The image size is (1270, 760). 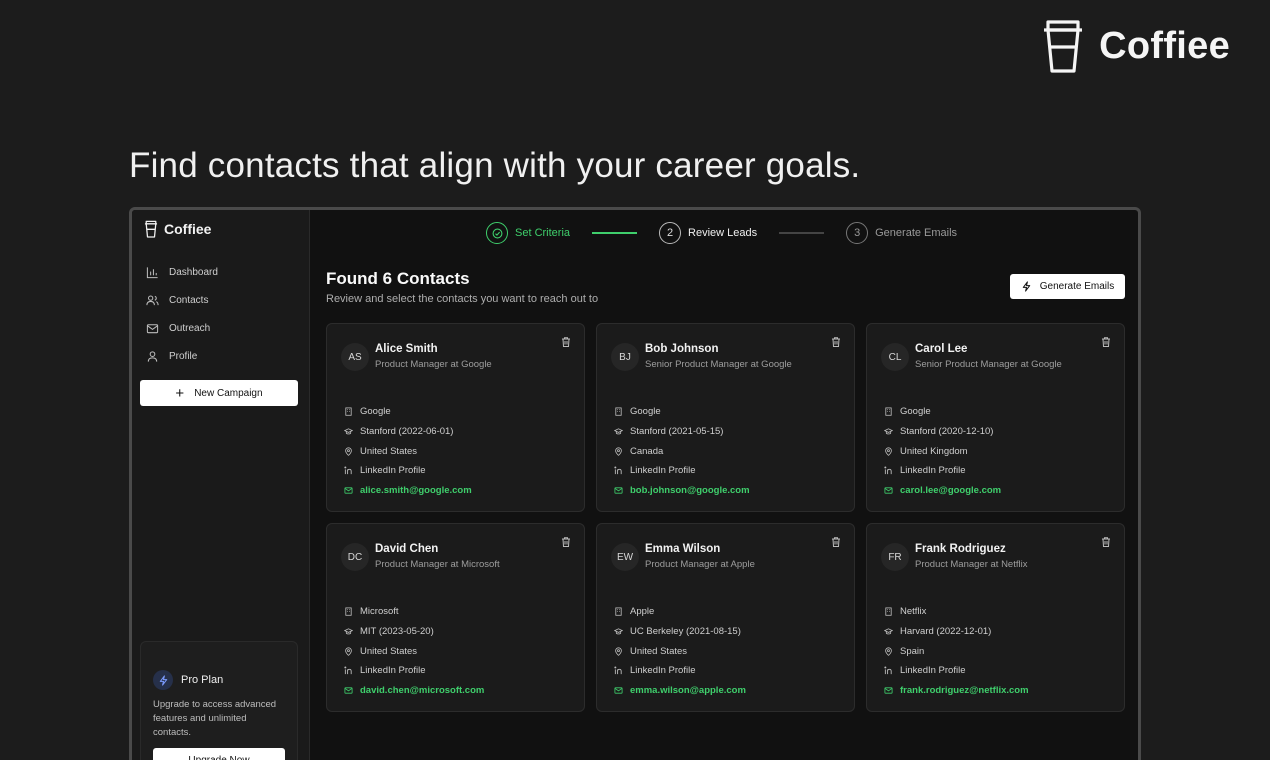 I want to click on step-number: 3, so click(x=857, y=233).